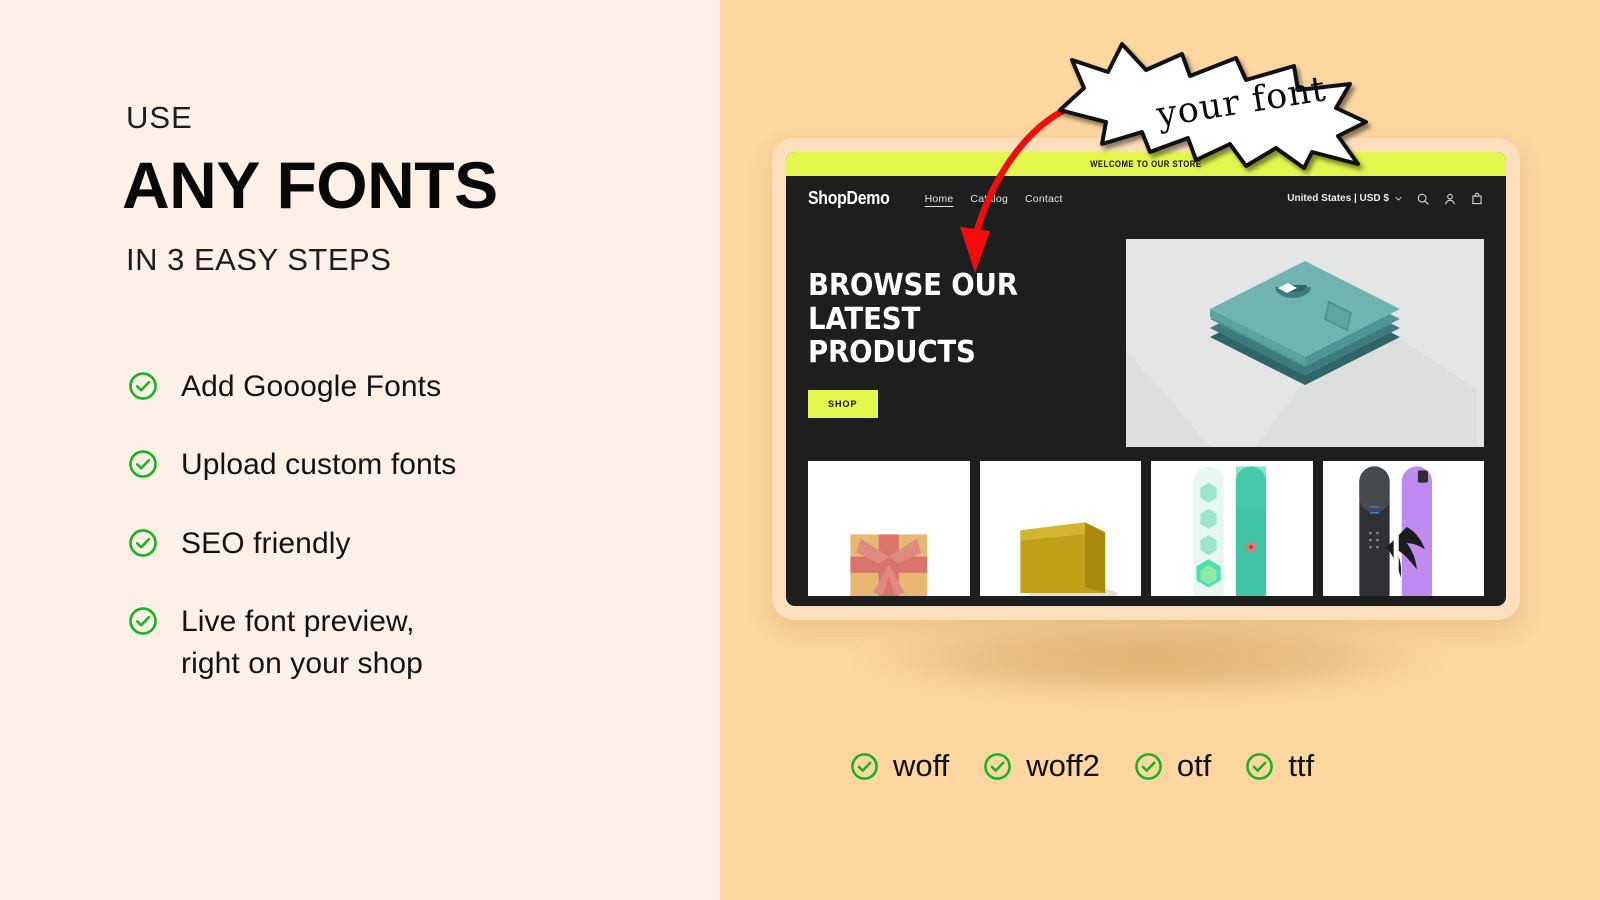 The image size is (1600, 900). What do you see at coordinates (1172, 766) in the screenshot?
I see `format-badge-otf: otf` at bounding box center [1172, 766].